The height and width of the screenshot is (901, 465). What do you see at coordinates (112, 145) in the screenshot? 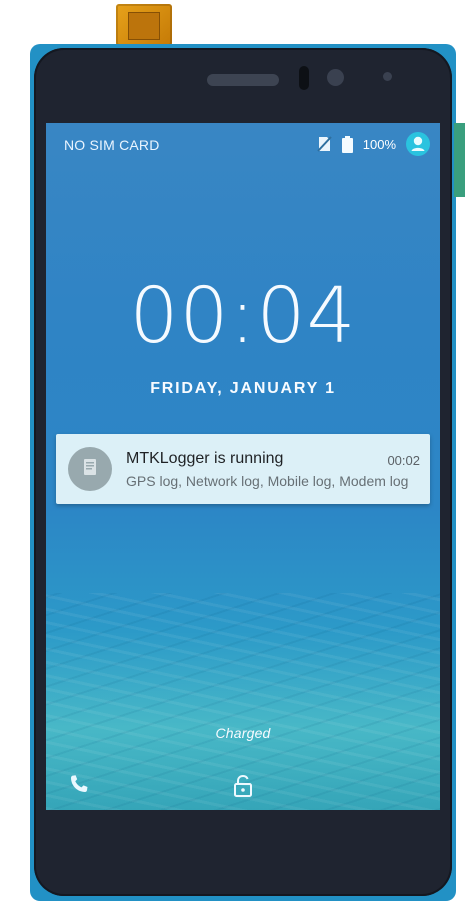
I see `carrier-label: NO SIM CARD` at bounding box center [112, 145].